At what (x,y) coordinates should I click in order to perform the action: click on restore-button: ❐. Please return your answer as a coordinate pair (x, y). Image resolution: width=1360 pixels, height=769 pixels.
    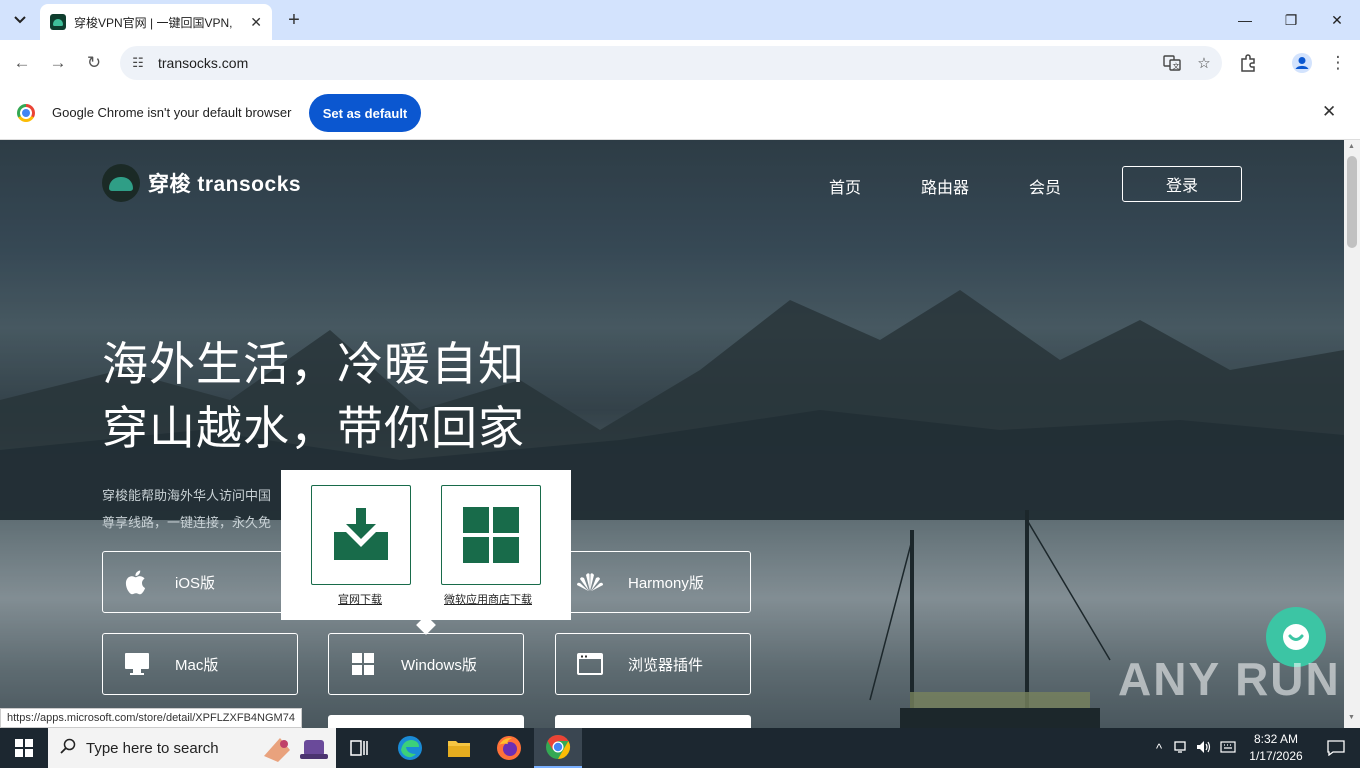
    Looking at the image, I should click on (1291, 20).